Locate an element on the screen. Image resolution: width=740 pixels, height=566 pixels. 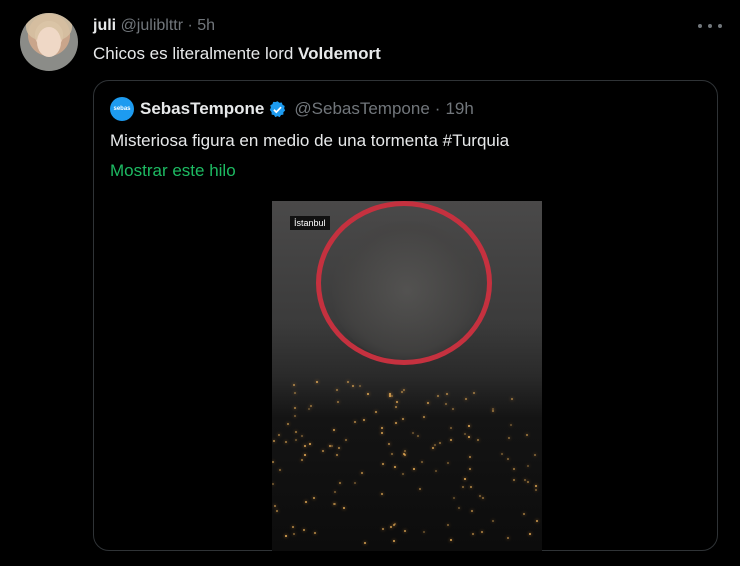
quoted-author-handle: @SebasTempone is located at coordinates (361, 109).